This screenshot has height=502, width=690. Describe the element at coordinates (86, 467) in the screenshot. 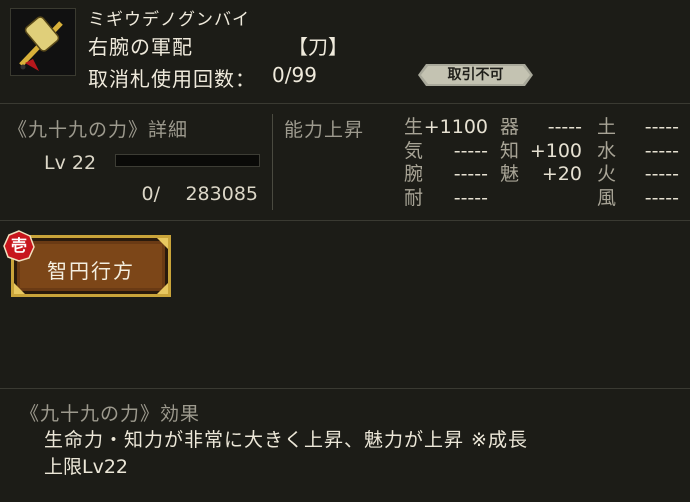

I see `effect-description-cont: 上限Lv22` at that location.